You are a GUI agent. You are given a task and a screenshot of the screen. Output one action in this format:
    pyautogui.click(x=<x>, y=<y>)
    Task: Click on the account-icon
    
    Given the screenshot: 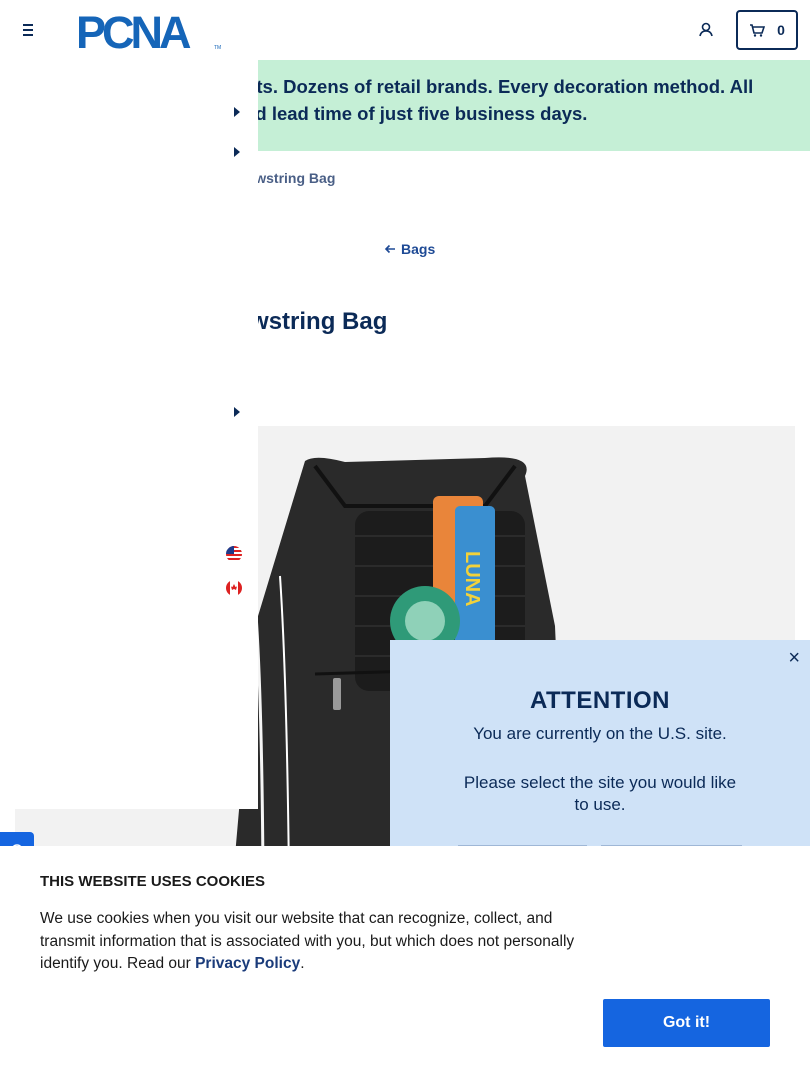 What is the action you would take?
    pyautogui.click(x=706, y=30)
    